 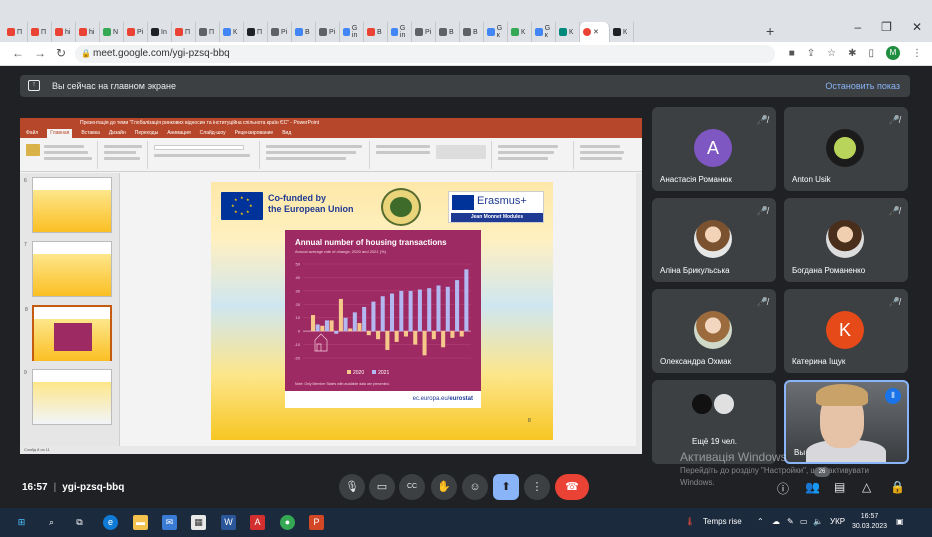 What do you see at coordinates (783, 488) in the screenshot?
I see `info-icon: ⓘ` at bounding box center [783, 488].